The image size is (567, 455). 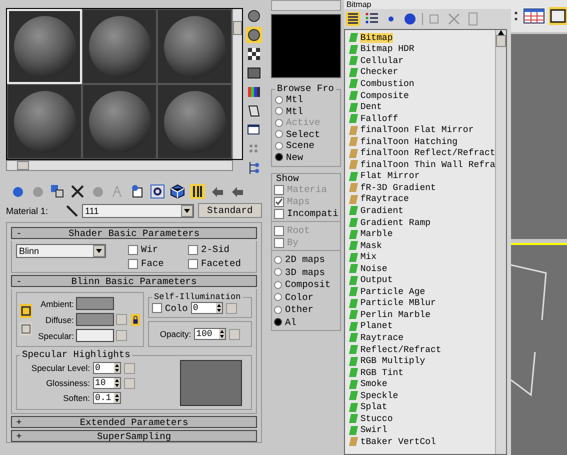 What do you see at coordinates (398, 441) in the screenshot?
I see `map-list-item: tBaker VertCol` at bounding box center [398, 441].